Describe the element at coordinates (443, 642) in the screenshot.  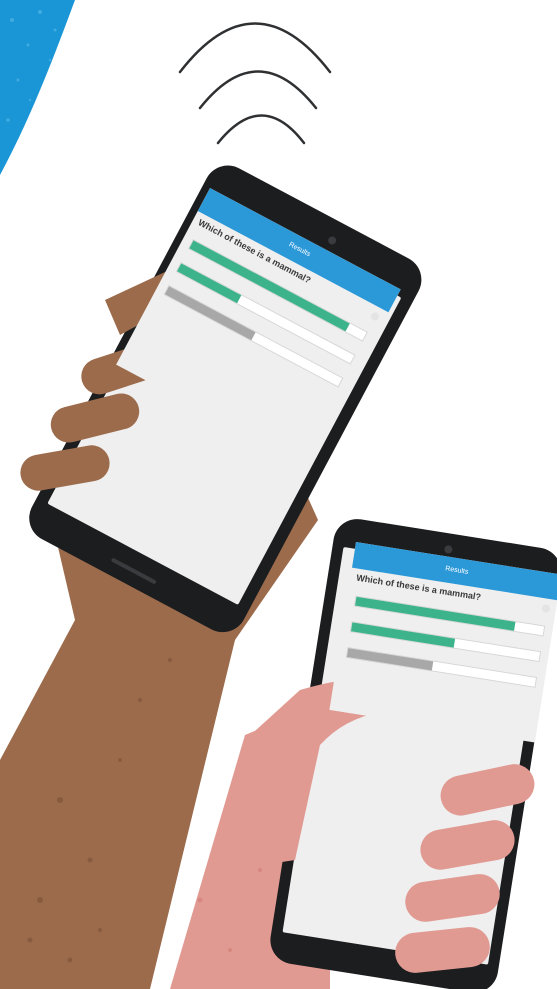
I see `right-phone-screen: Results Which of these is a mammal?` at that location.